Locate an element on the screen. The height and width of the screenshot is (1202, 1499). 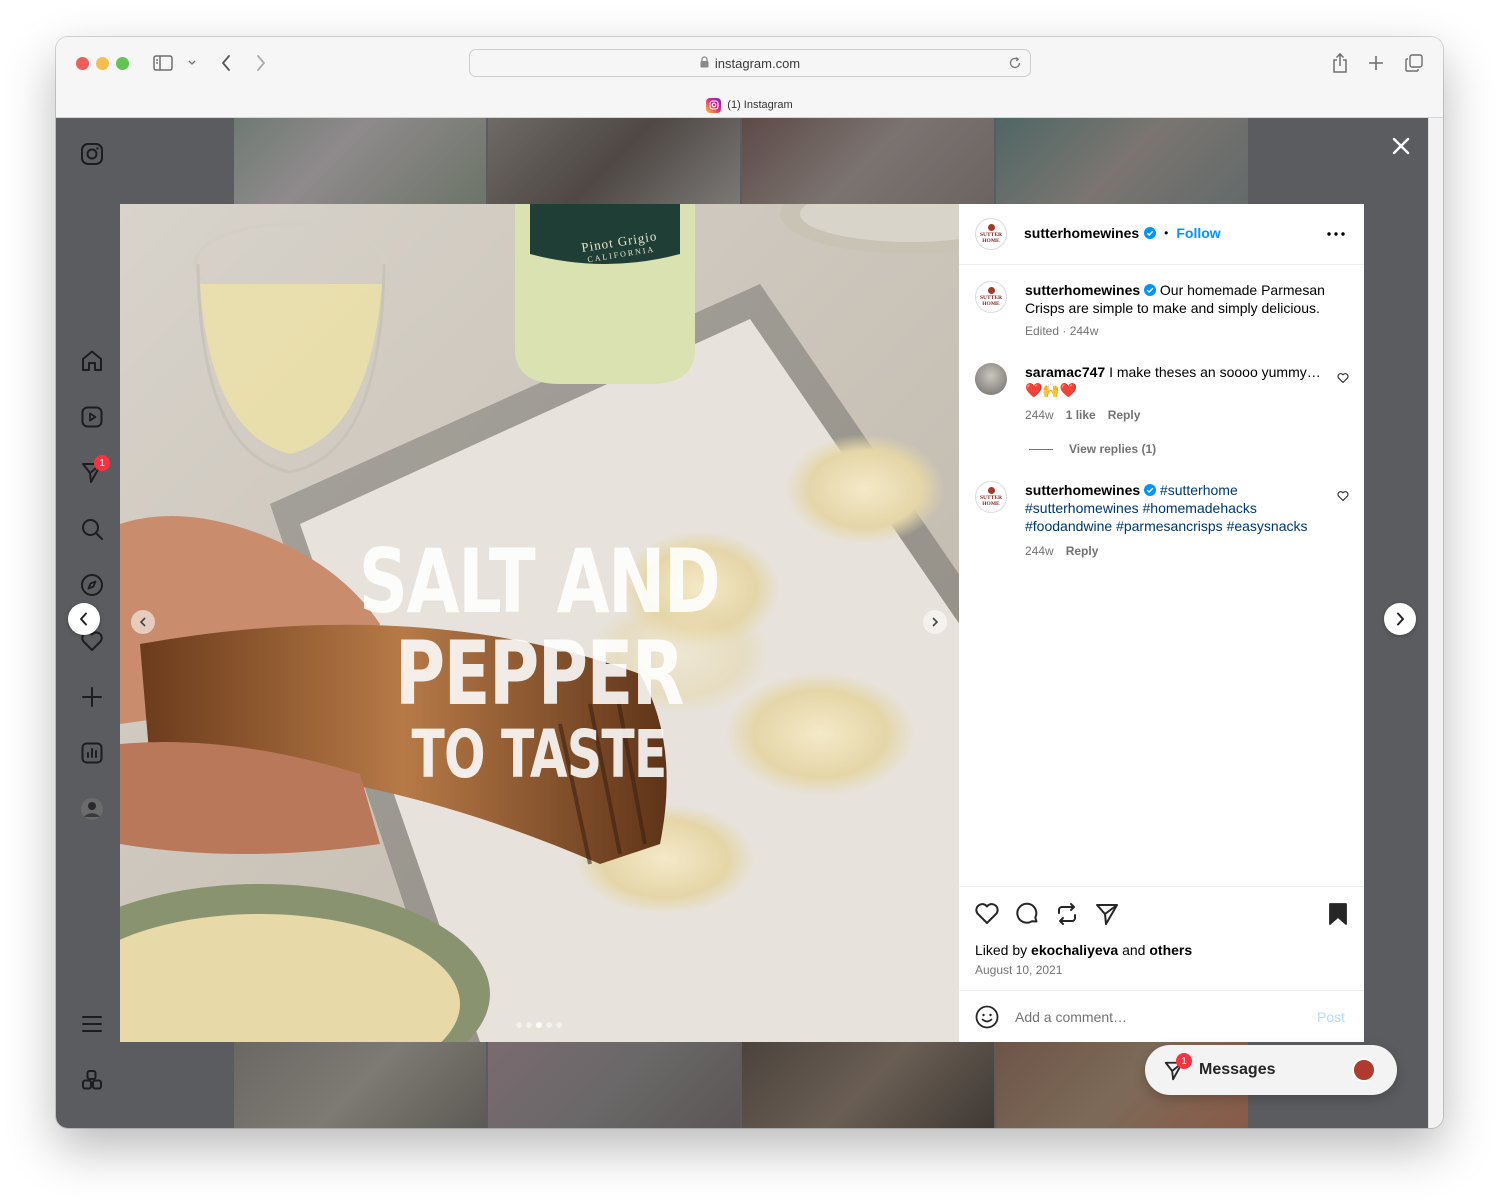
address-bar: instagram.com is located at coordinates (750, 63).